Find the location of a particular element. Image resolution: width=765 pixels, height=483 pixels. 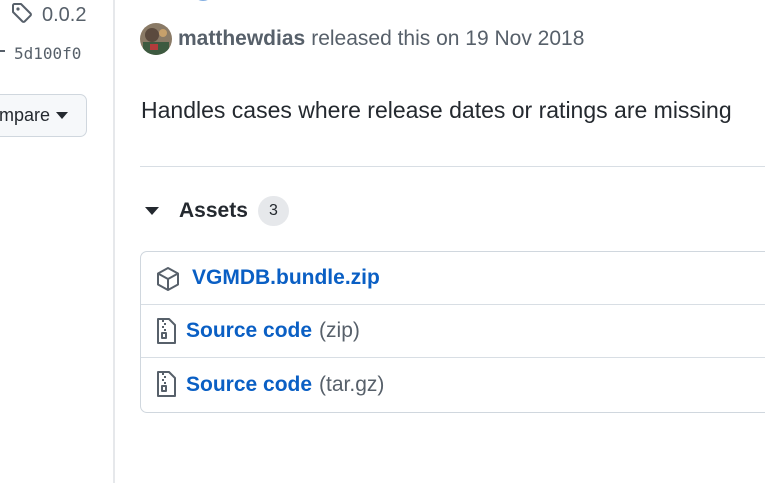

source-code-targz-link: Source code is located at coordinates (249, 385).